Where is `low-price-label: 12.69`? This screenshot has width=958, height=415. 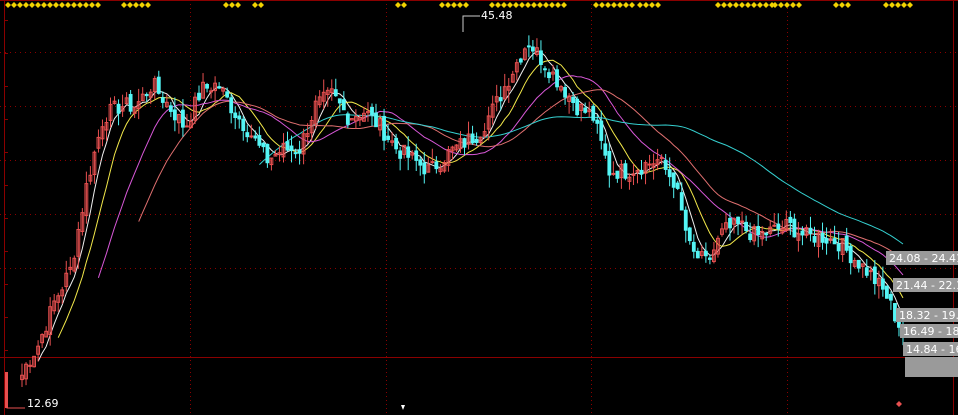
low-price-label: 12.69 is located at coordinates (43, 403).